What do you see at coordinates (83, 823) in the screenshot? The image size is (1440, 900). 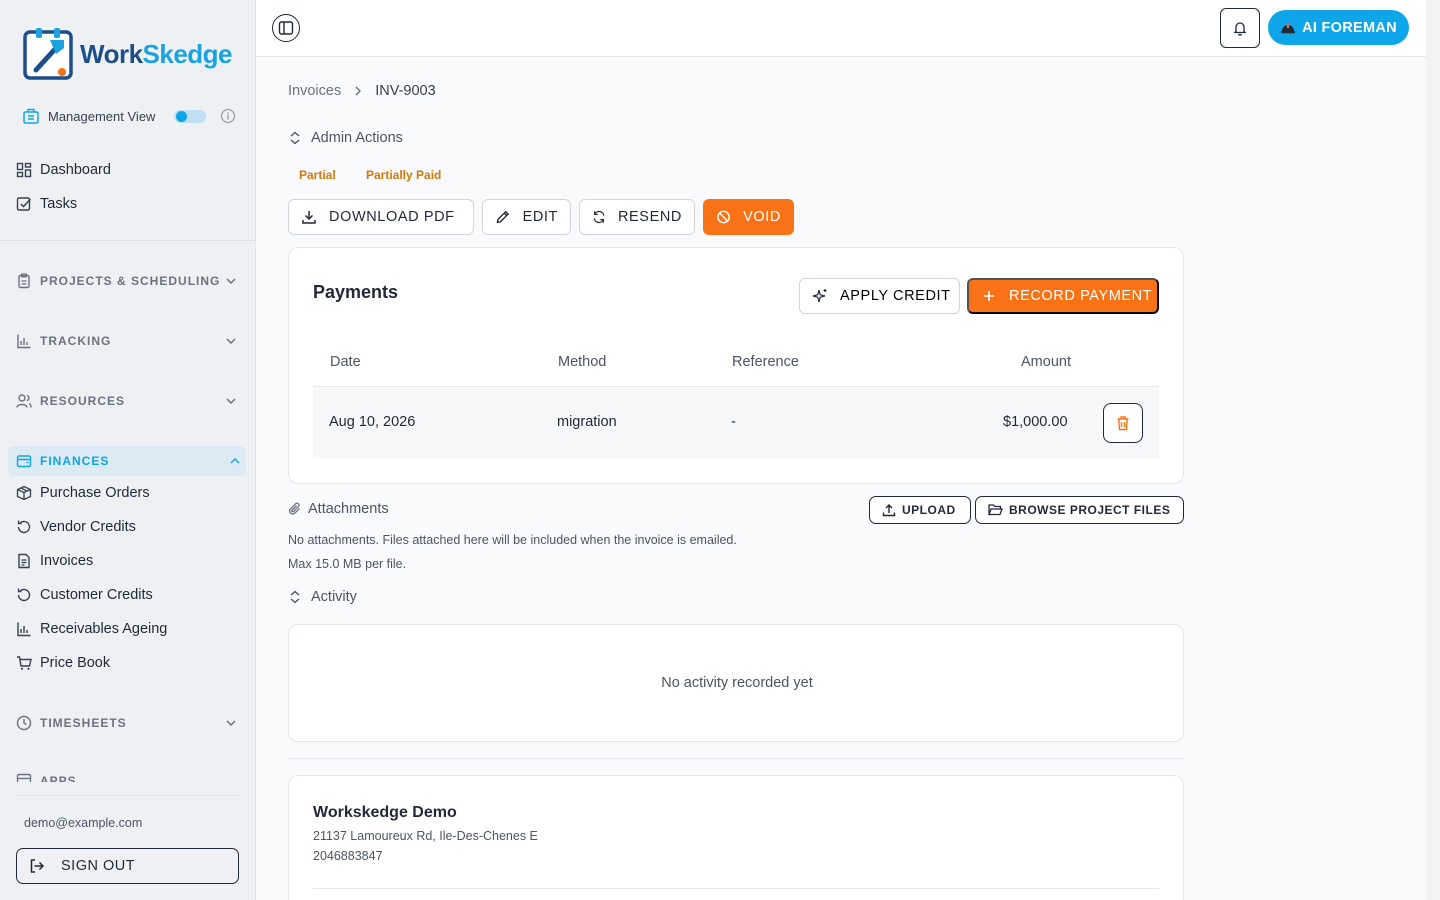 I see `user-email: demo@example.com` at bounding box center [83, 823].